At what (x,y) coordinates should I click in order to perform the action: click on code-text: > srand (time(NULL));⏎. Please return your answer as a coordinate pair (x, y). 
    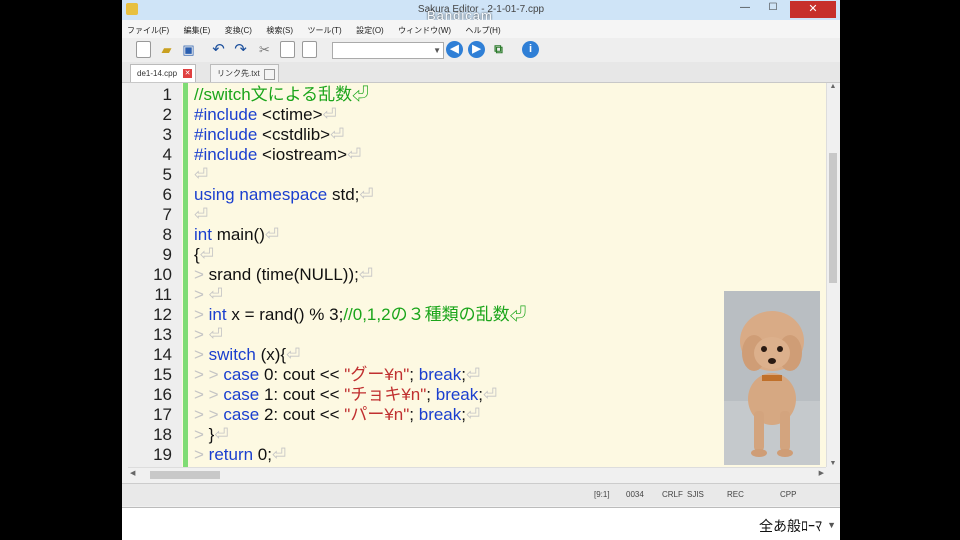
    Looking at the image, I should click on (283, 275).